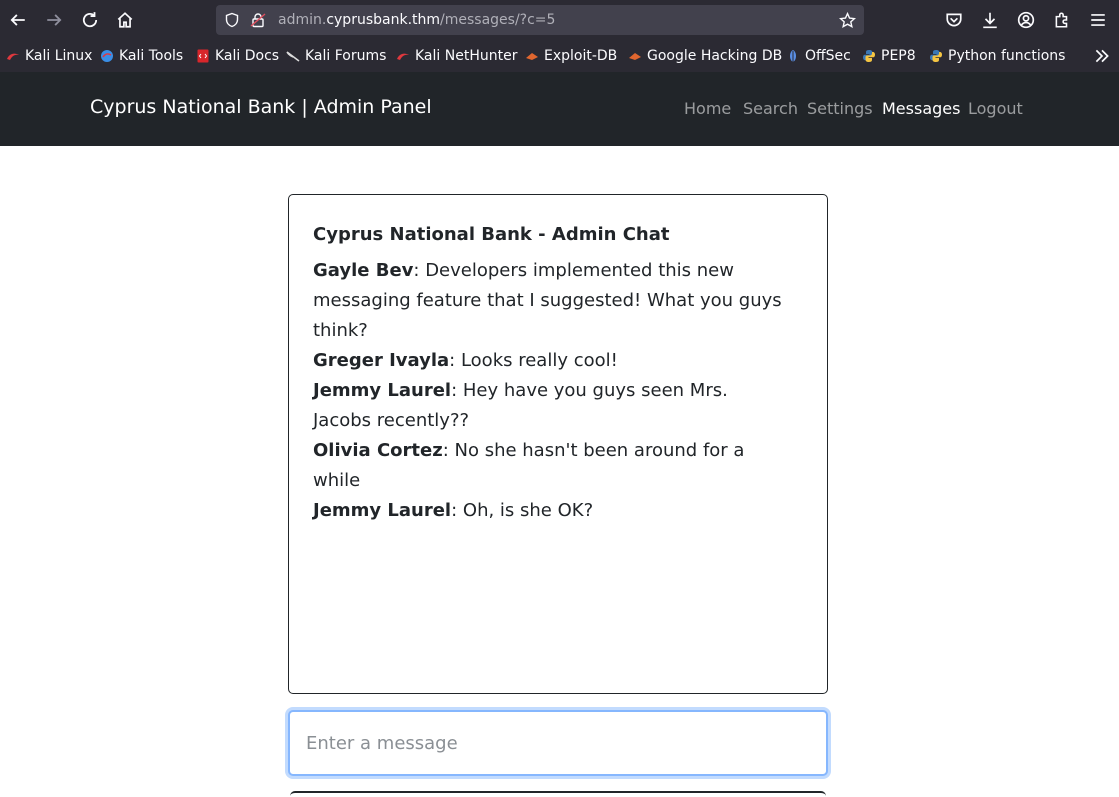  I want to click on message-author: Olivia Cortez, so click(378, 450).